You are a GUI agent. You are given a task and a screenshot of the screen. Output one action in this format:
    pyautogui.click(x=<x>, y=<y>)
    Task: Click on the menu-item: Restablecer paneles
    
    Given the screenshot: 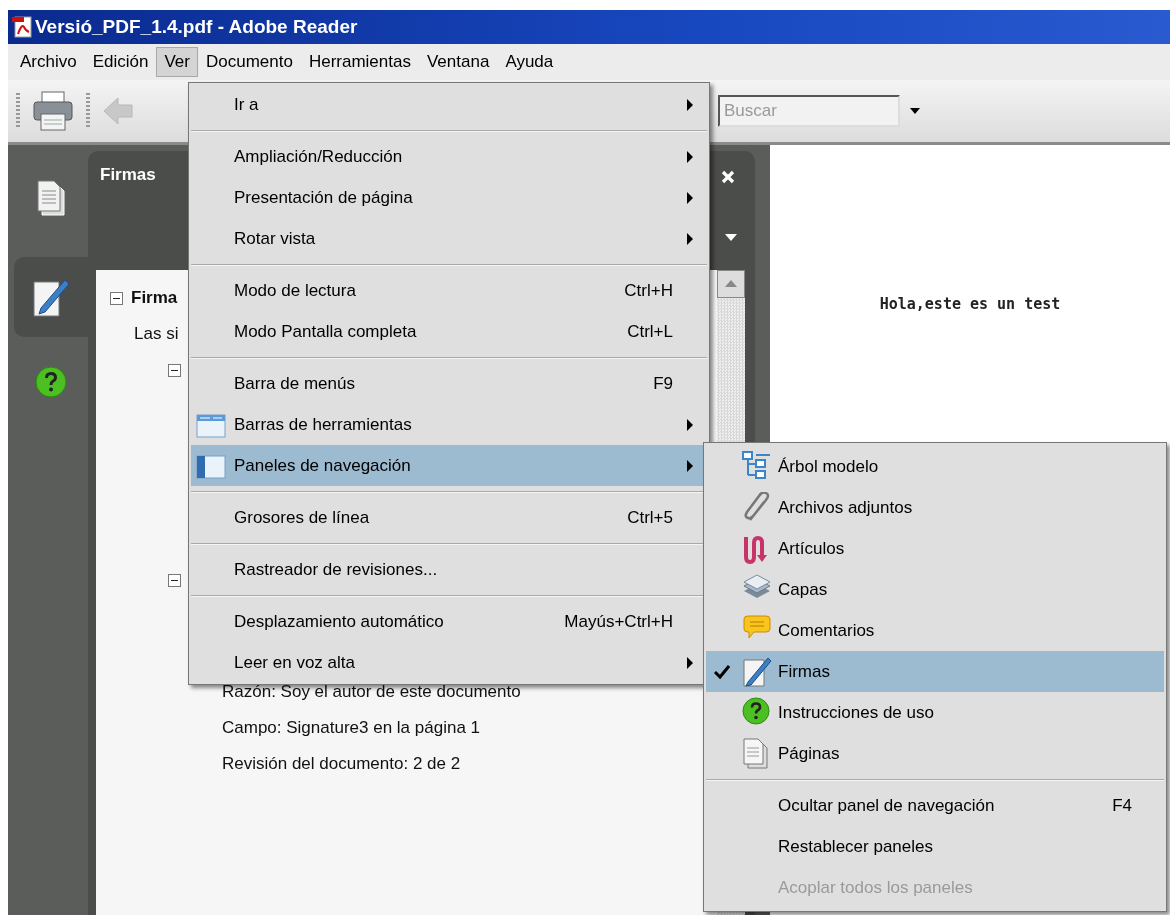 What is the action you would take?
    pyautogui.click(x=935, y=846)
    